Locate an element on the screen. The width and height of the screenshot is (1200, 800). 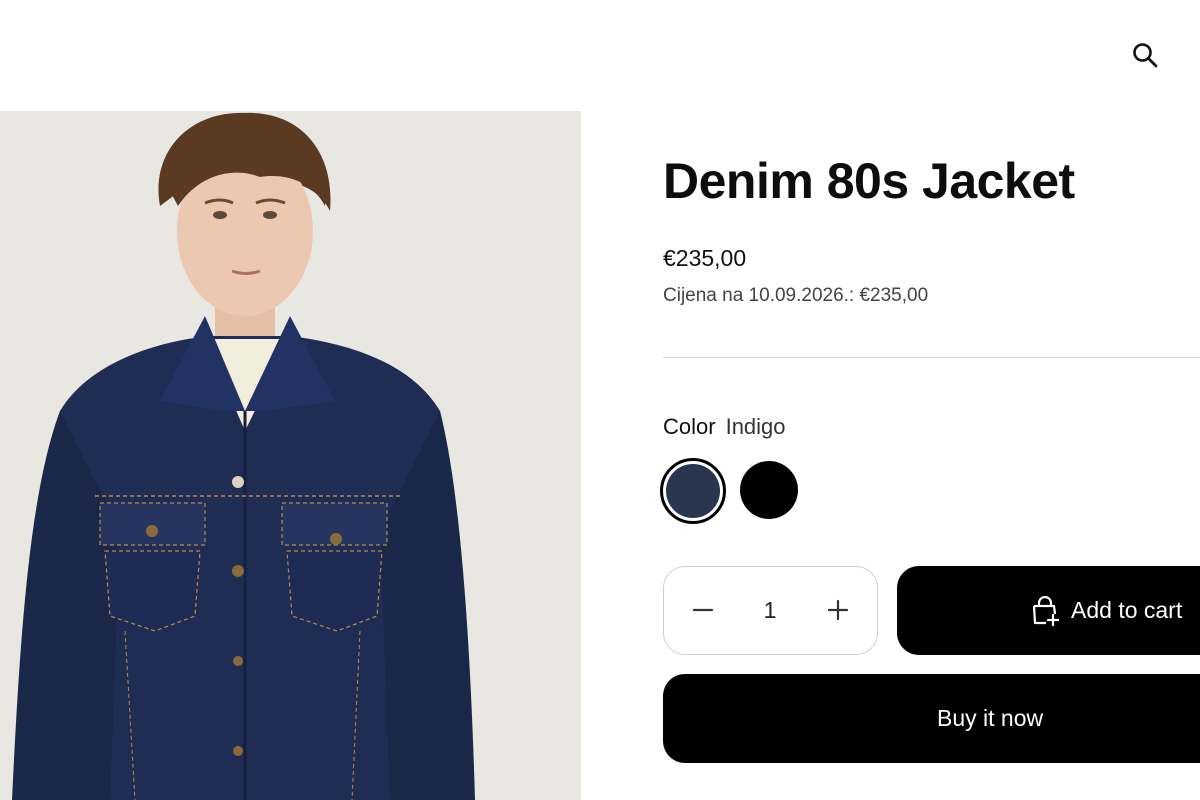
minus-icon is located at coordinates (703, 610).